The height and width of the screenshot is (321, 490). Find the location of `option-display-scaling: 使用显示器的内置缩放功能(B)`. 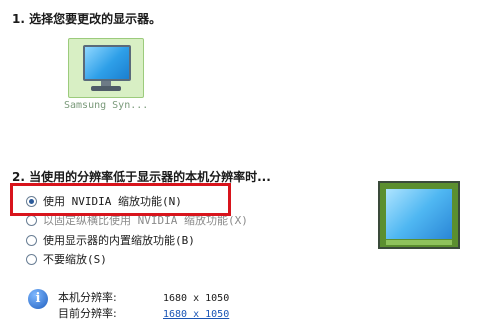

option-display-scaling: 使用显示器的内置缩放功能(B) is located at coordinates (110, 240).